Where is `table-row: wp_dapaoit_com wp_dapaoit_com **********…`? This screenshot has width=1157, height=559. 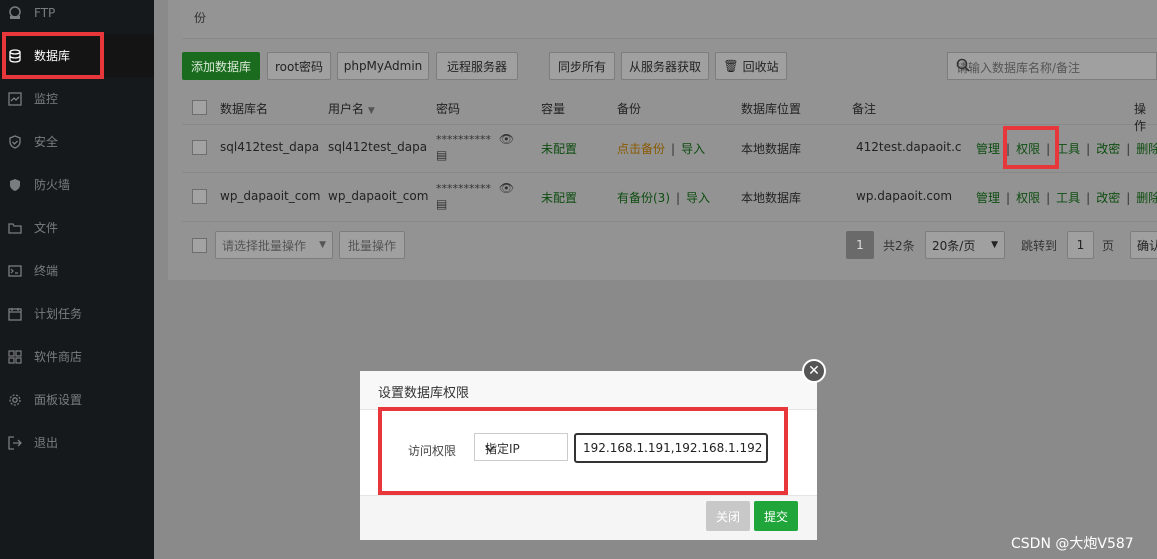 table-row: wp_dapaoit_com wp_dapaoit_com **********… is located at coordinates (669, 197).